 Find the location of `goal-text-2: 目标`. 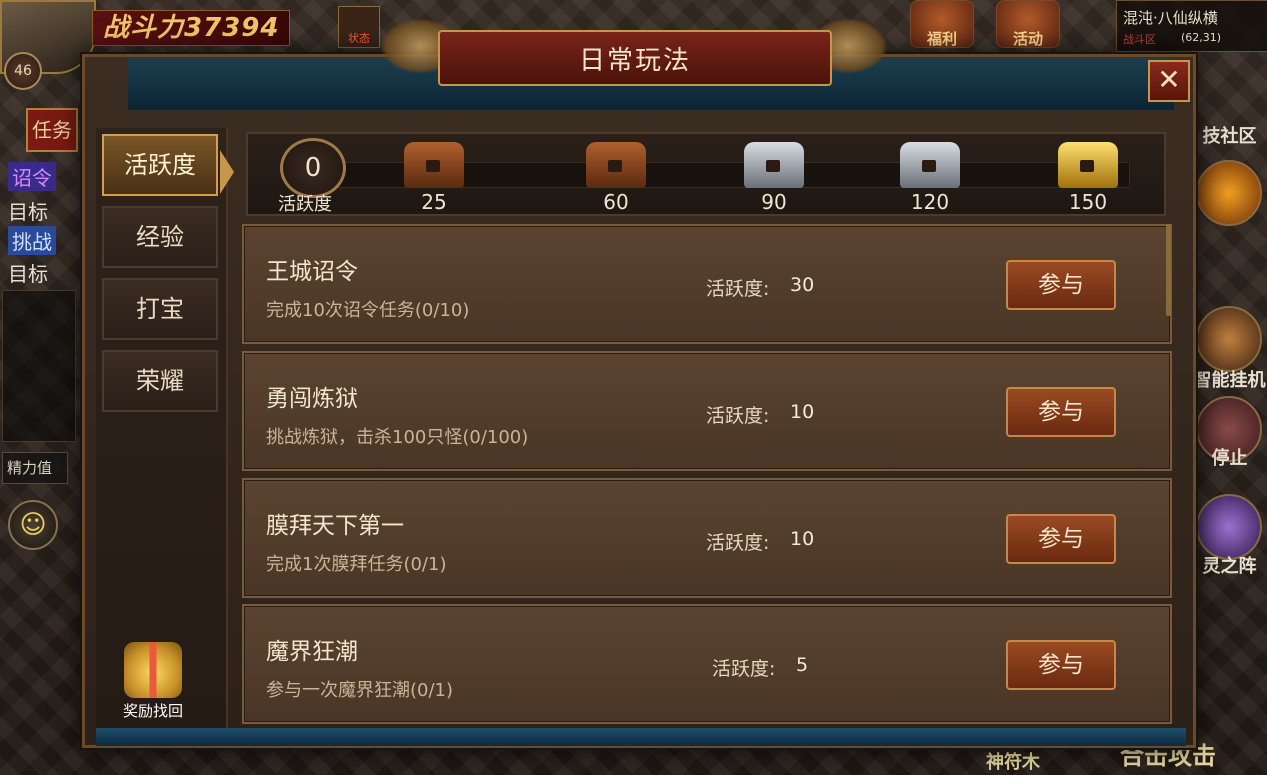

goal-text-2: 目标 is located at coordinates (28, 274).